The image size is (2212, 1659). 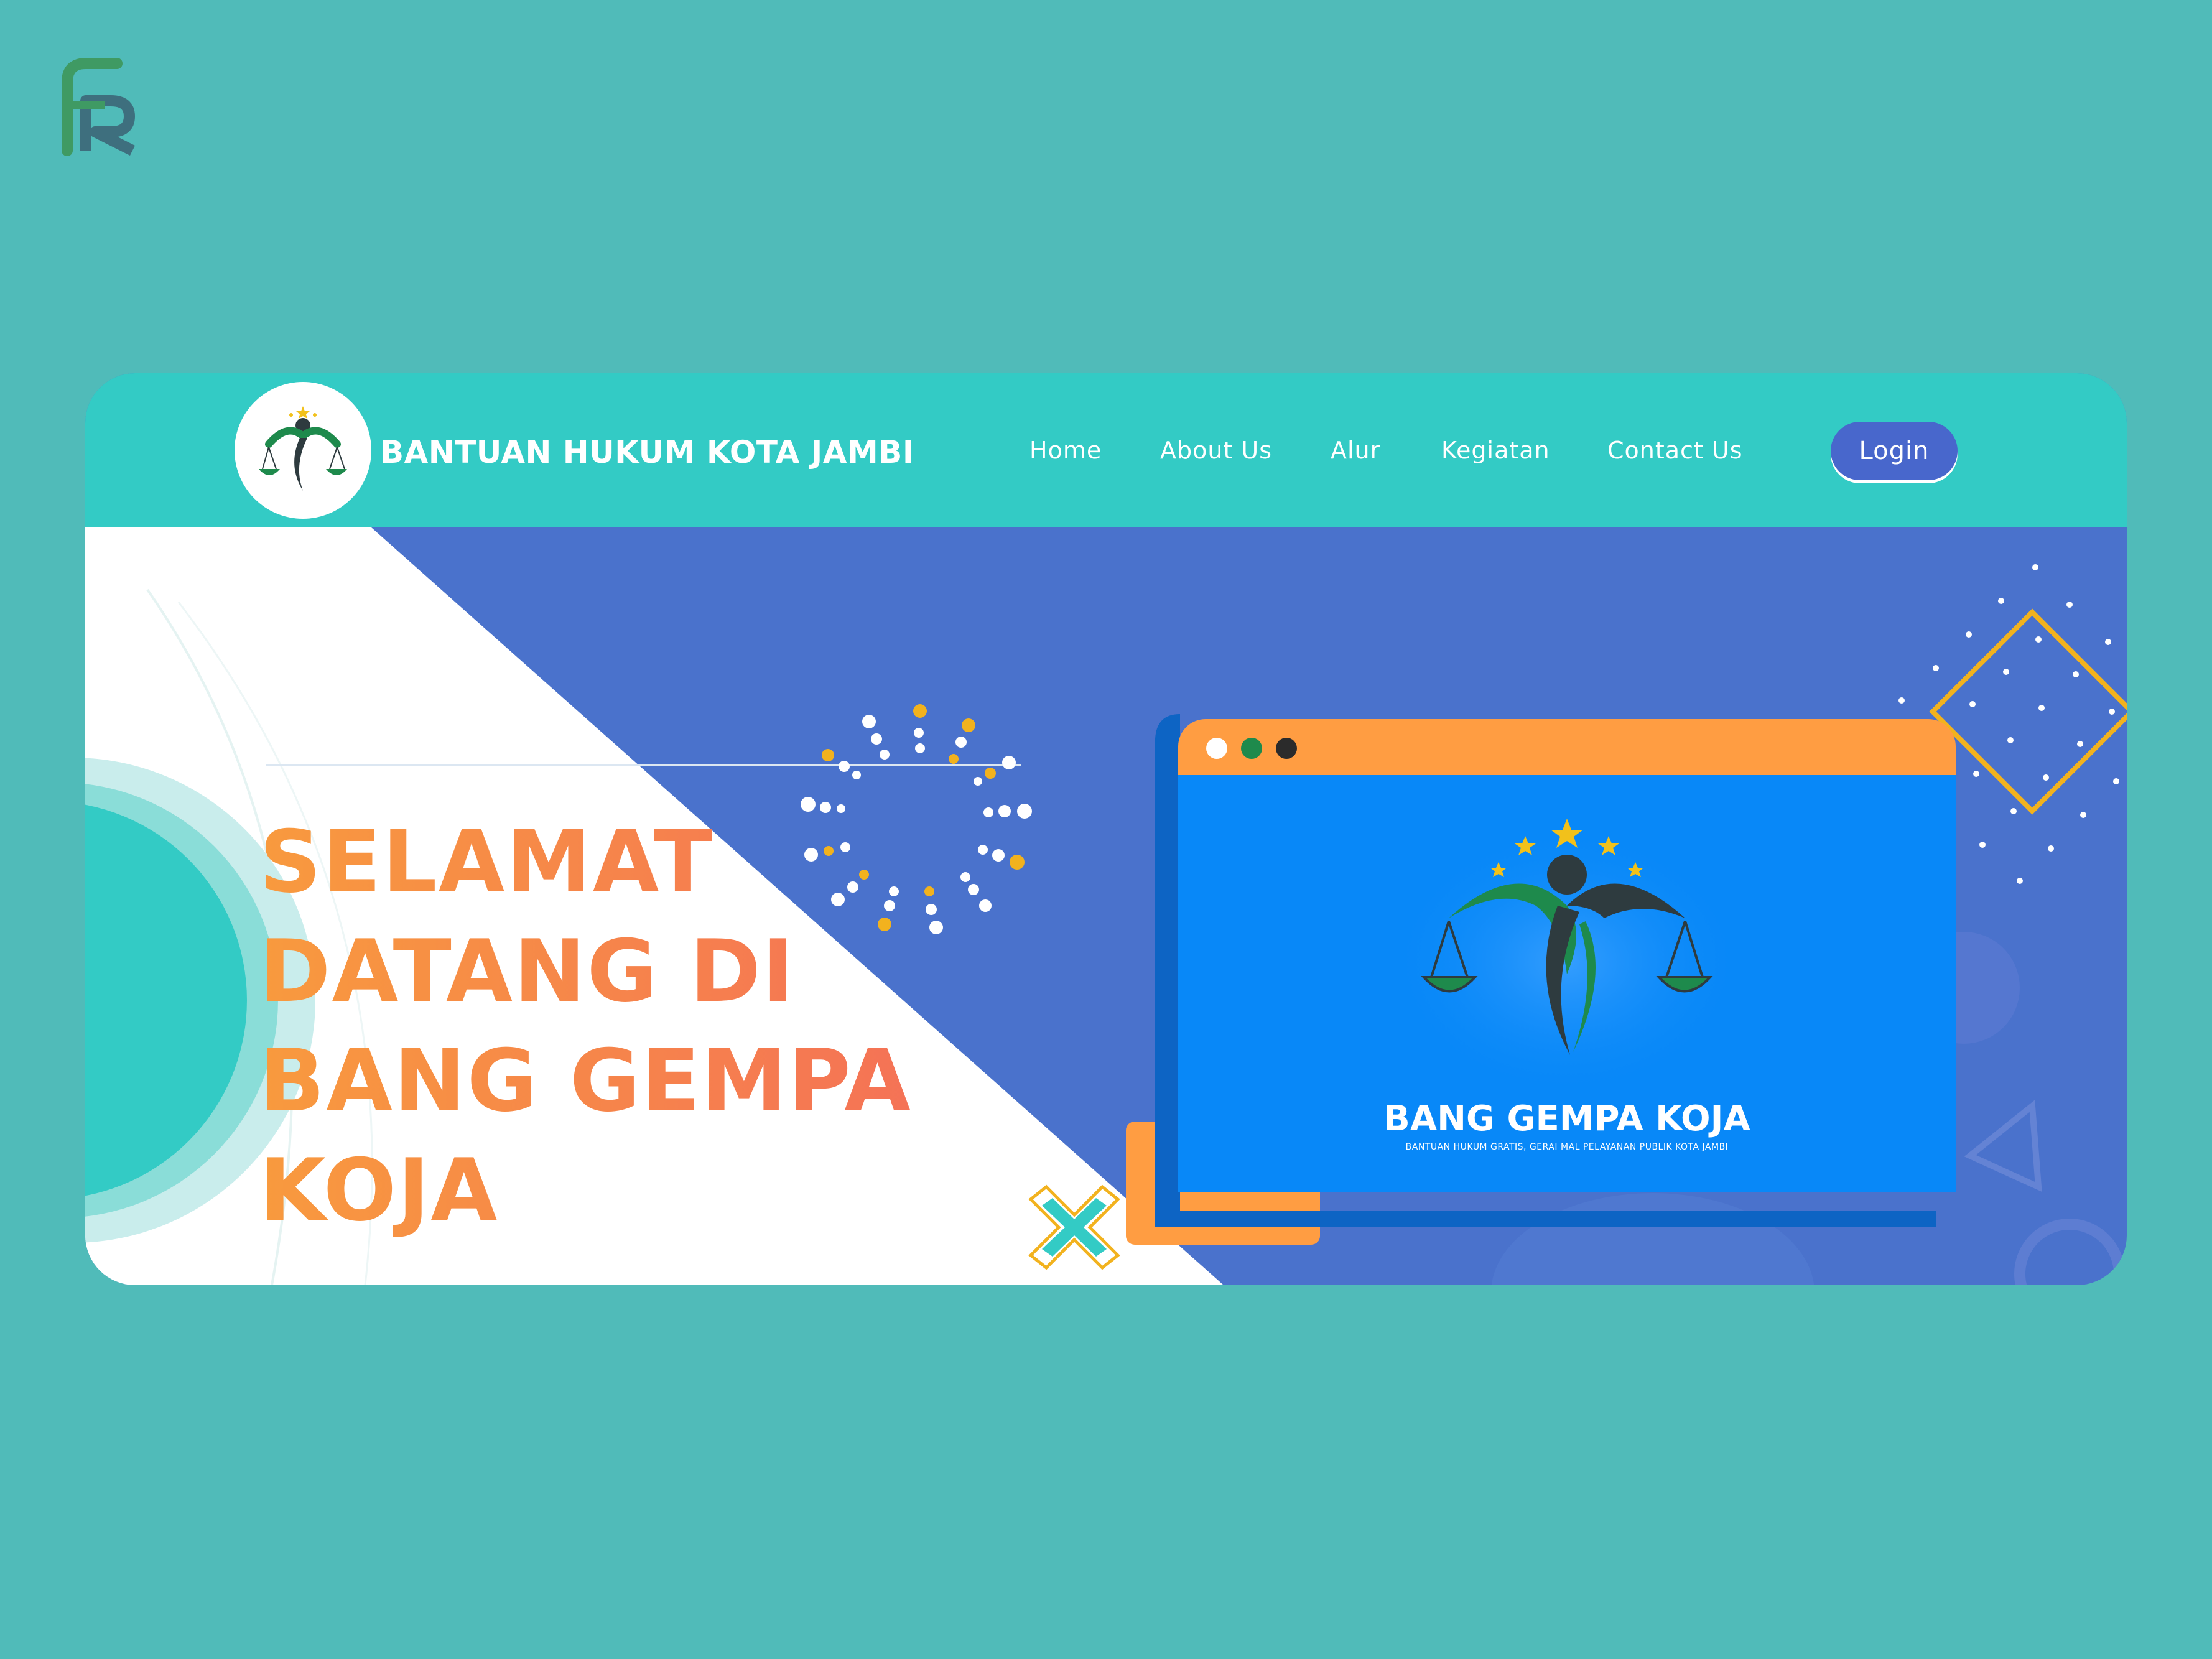 I want to click on app-title: BANG GEMPA KOJA, so click(x=1566, y=1119).